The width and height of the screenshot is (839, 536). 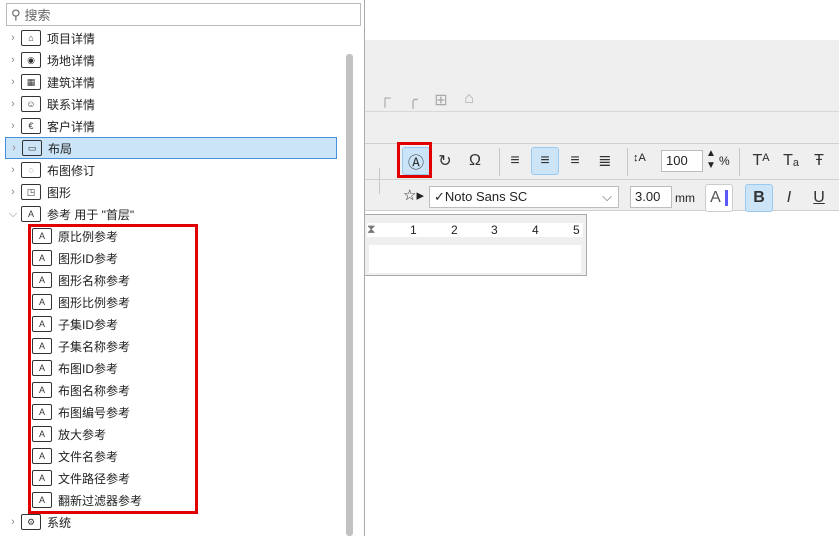 I want to click on drawing-icon: ◳, so click(x=31, y=192).